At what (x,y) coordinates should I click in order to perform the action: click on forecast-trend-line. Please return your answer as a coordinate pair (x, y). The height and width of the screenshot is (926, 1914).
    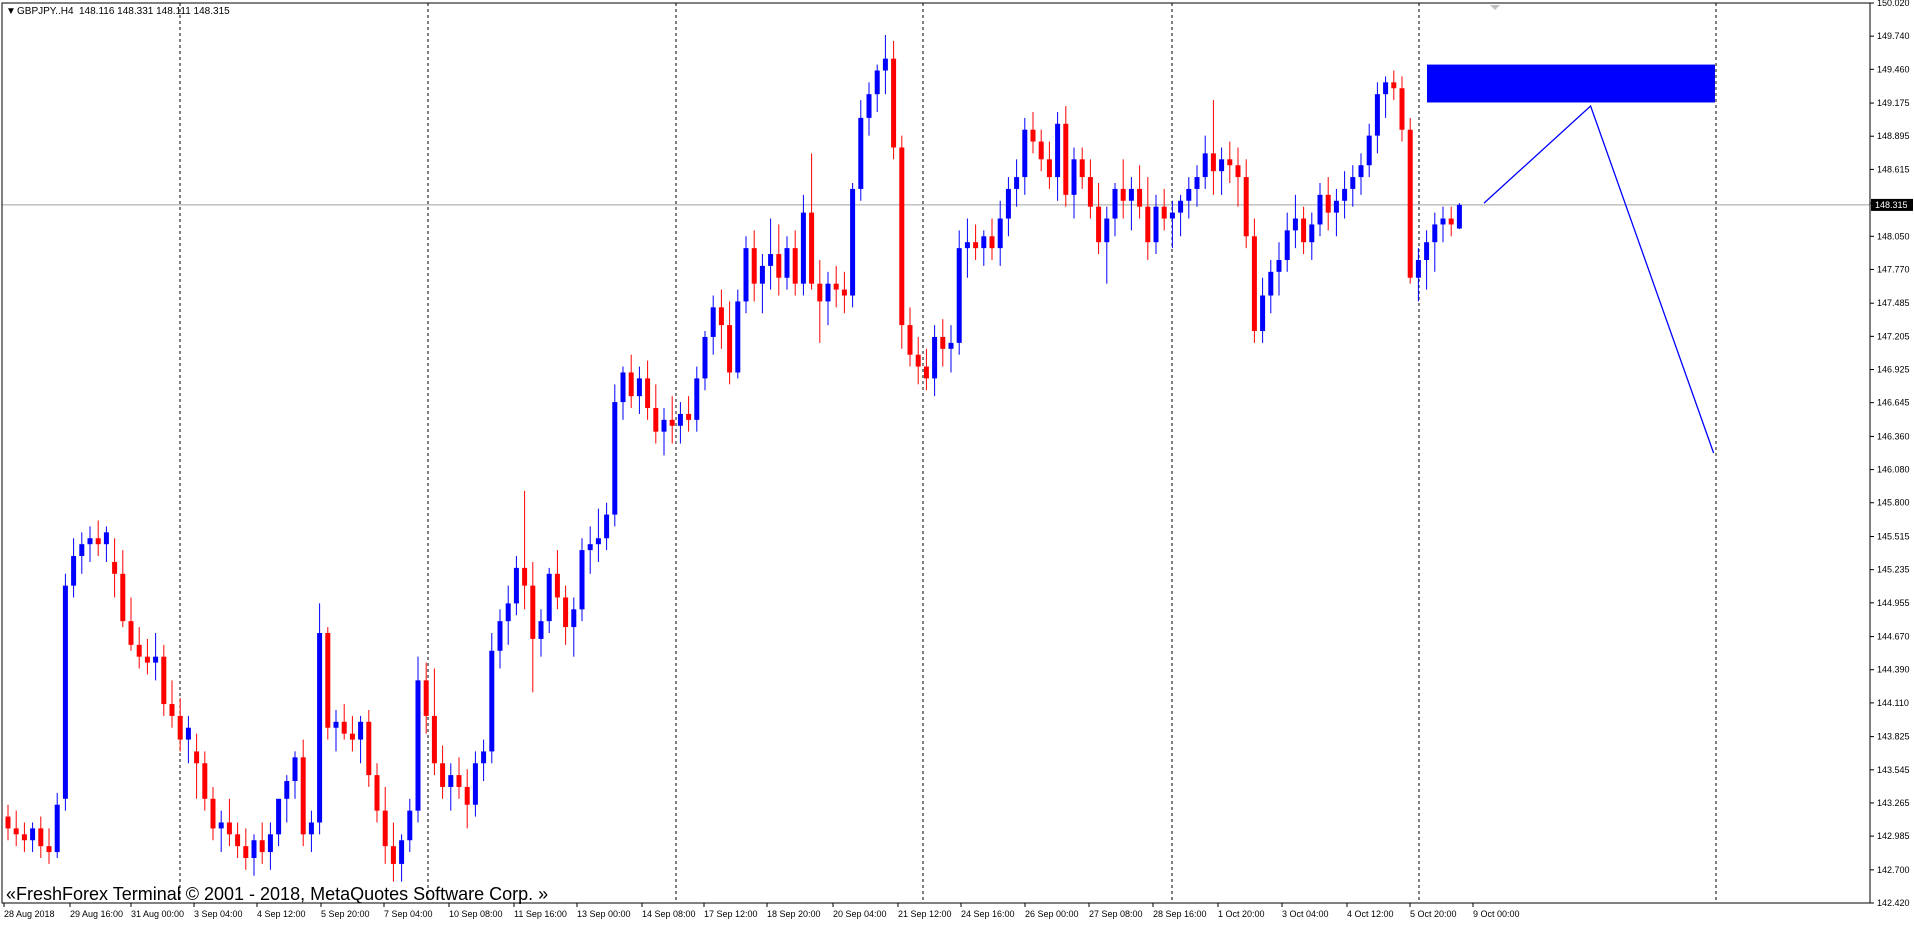
    Looking at the image, I should click on (1599, 279).